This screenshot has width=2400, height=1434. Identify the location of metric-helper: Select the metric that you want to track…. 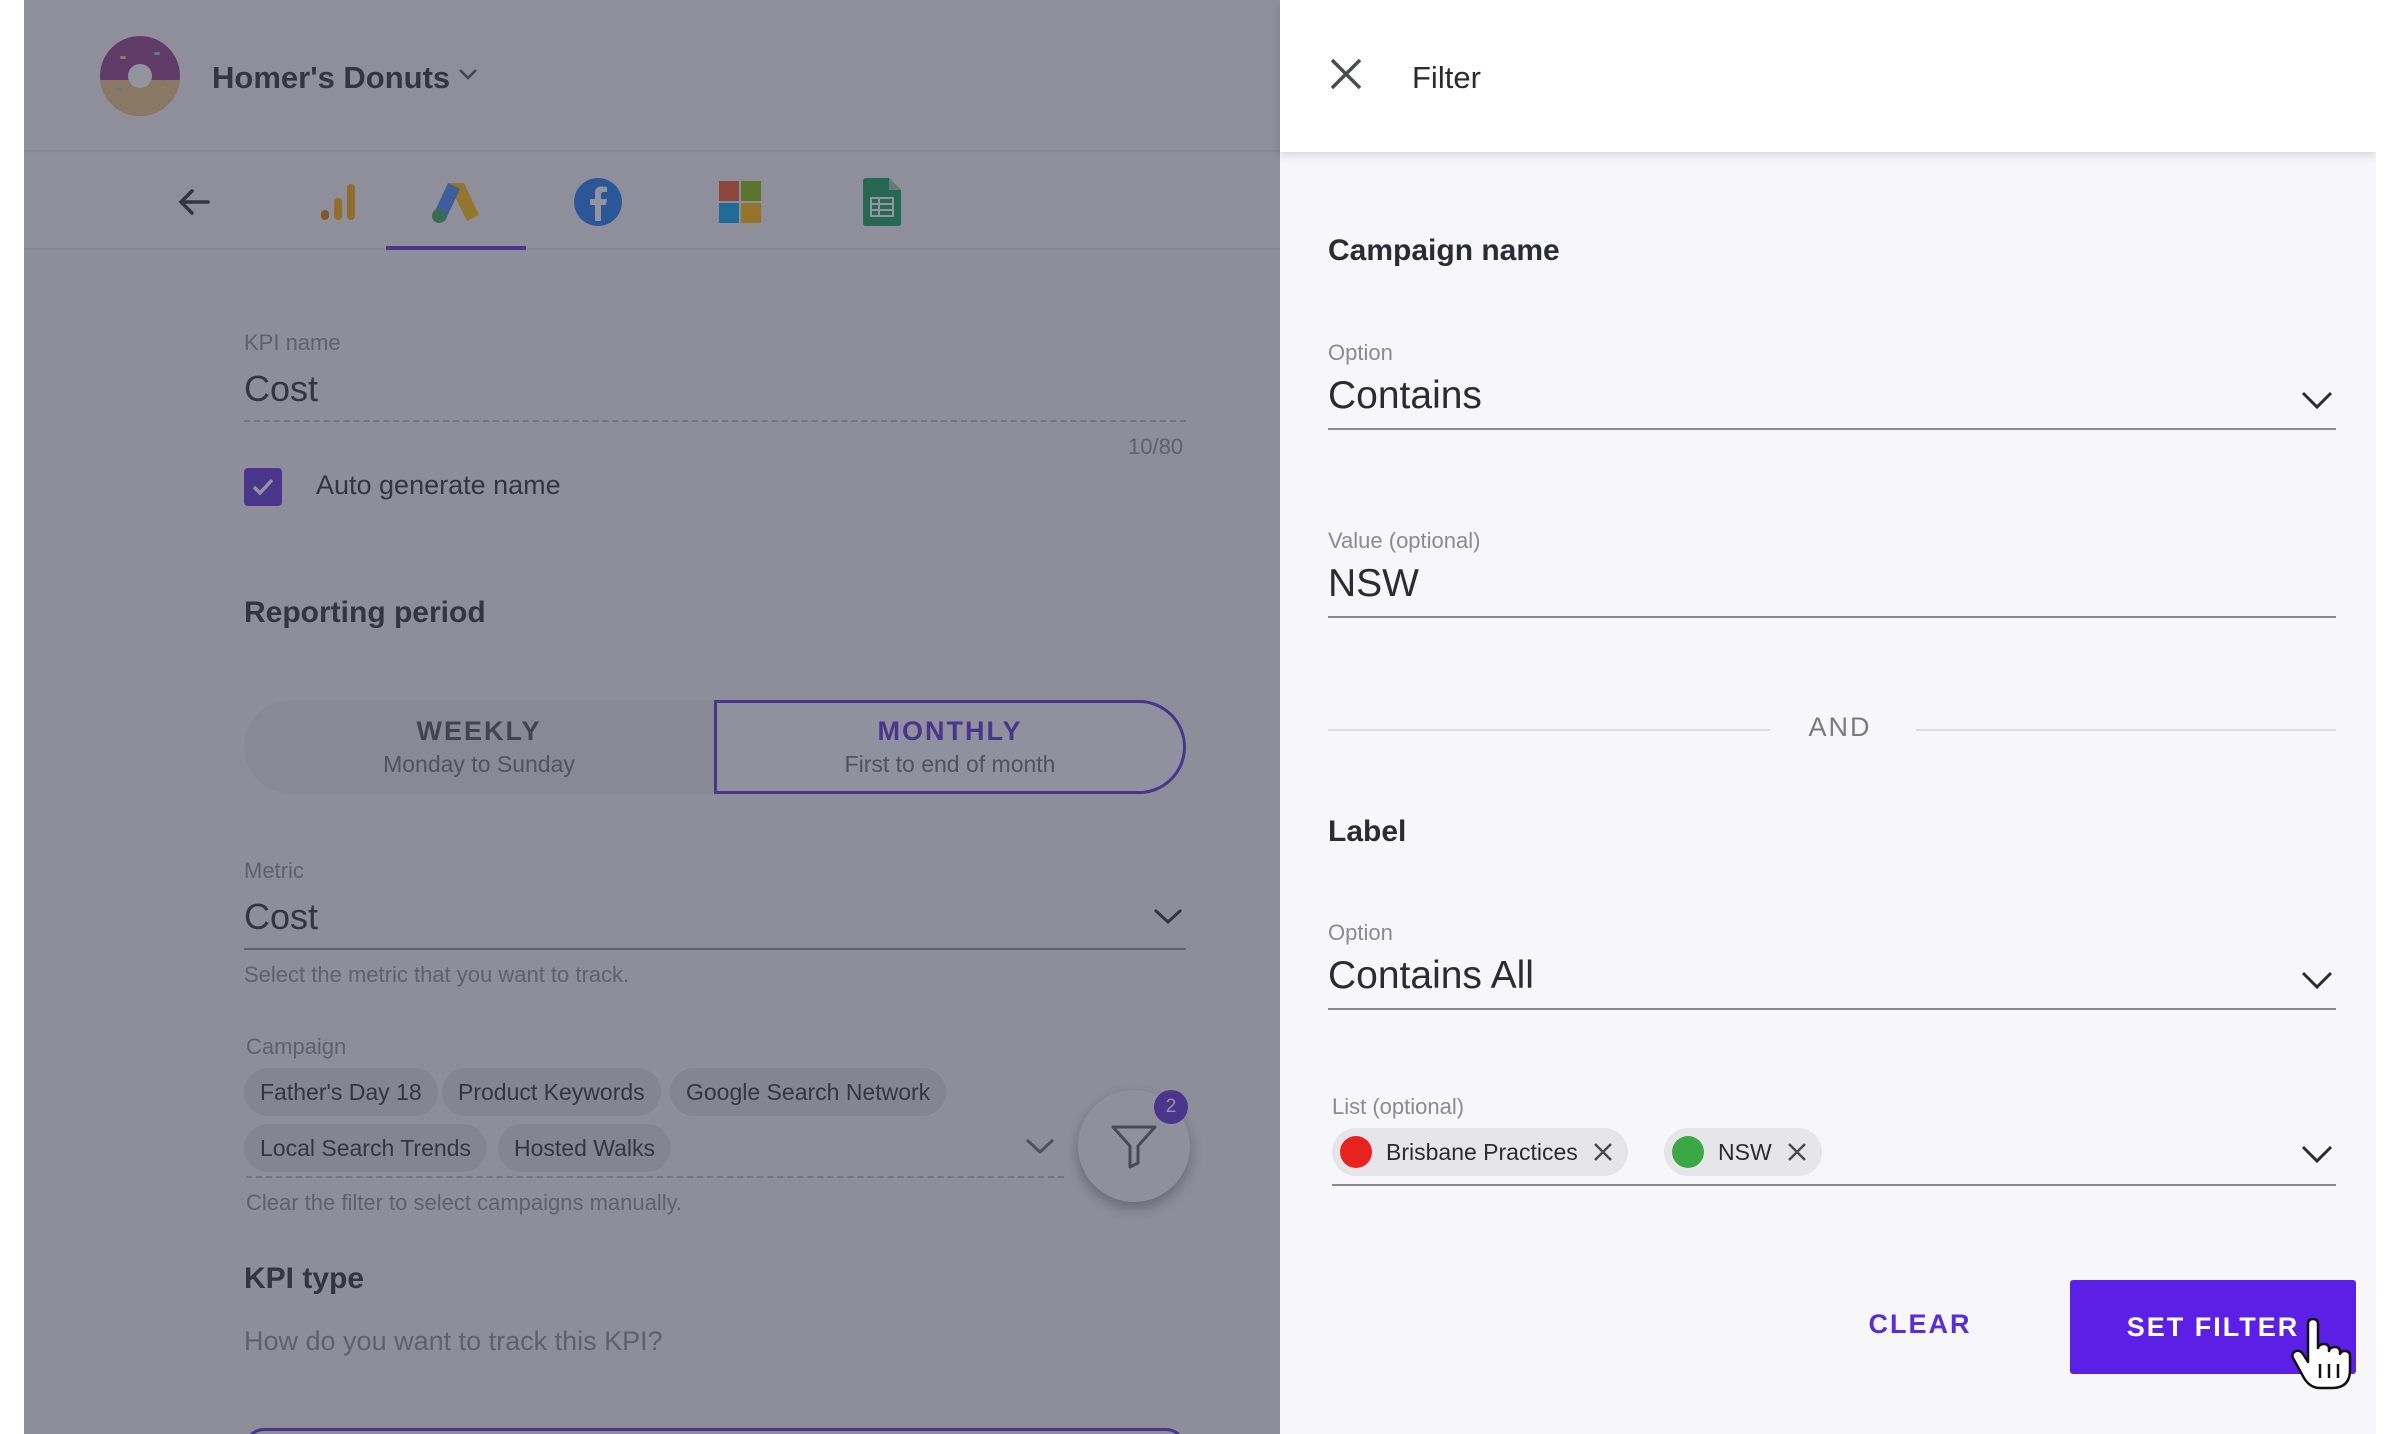
(437, 974).